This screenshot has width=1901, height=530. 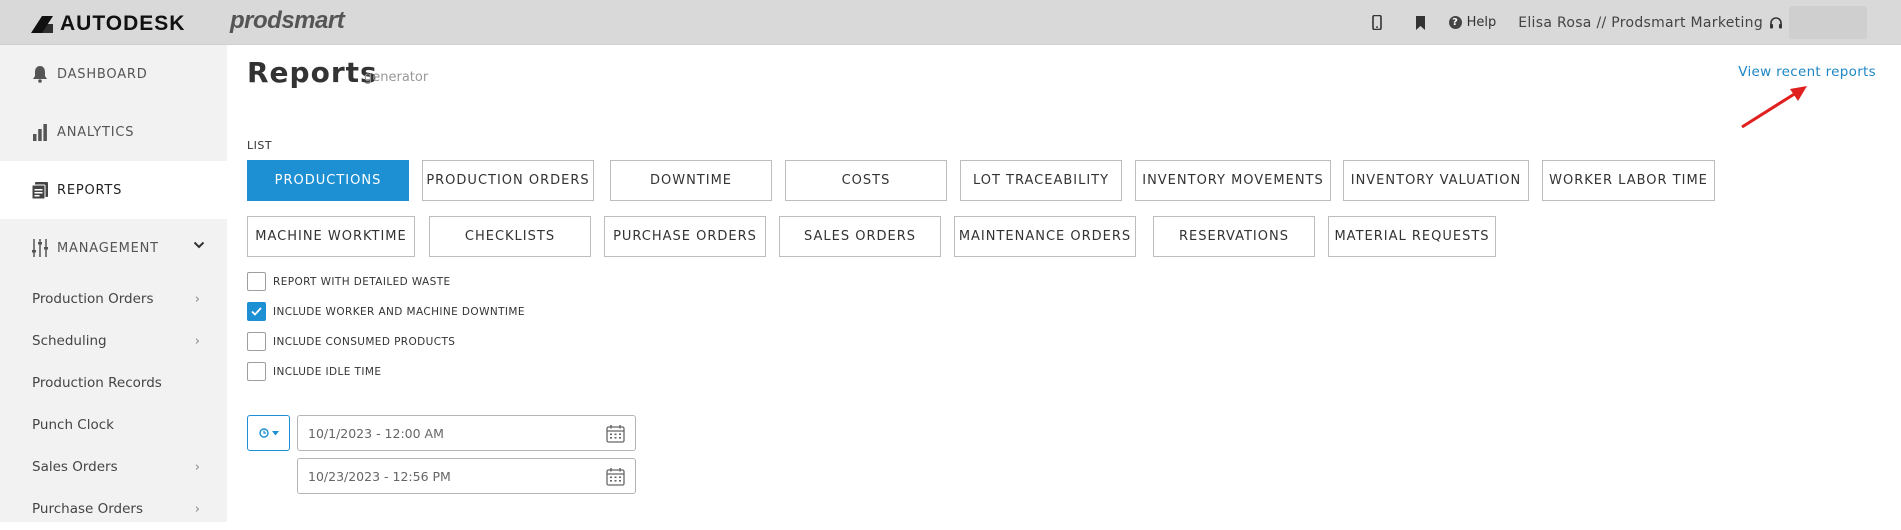 I want to click on sidebar-item-label: ANALYTICS, so click(x=96, y=132).